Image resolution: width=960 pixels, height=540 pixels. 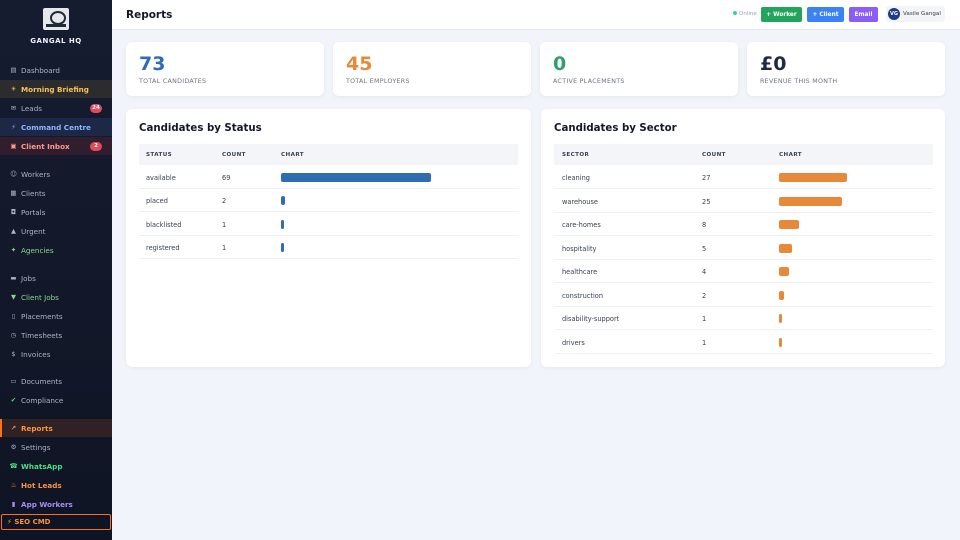 What do you see at coordinates (580, 201) in the screenshot?
I see `row-label: warehouse` at bounding box center [580, 201].